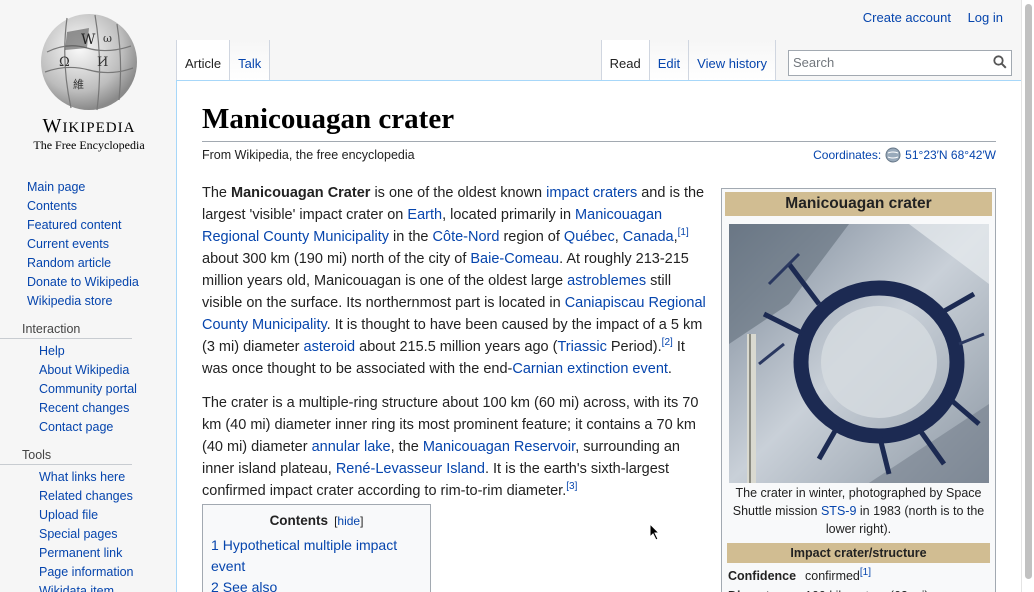 Image resolution: width=1034 pixels, height=592 pixels. What do you see at coordinates (499, 447) in the screenshot?
I see `link-manicouagan-reservoir: Manicouagan Reservoir` at bounding box center [499, 447].